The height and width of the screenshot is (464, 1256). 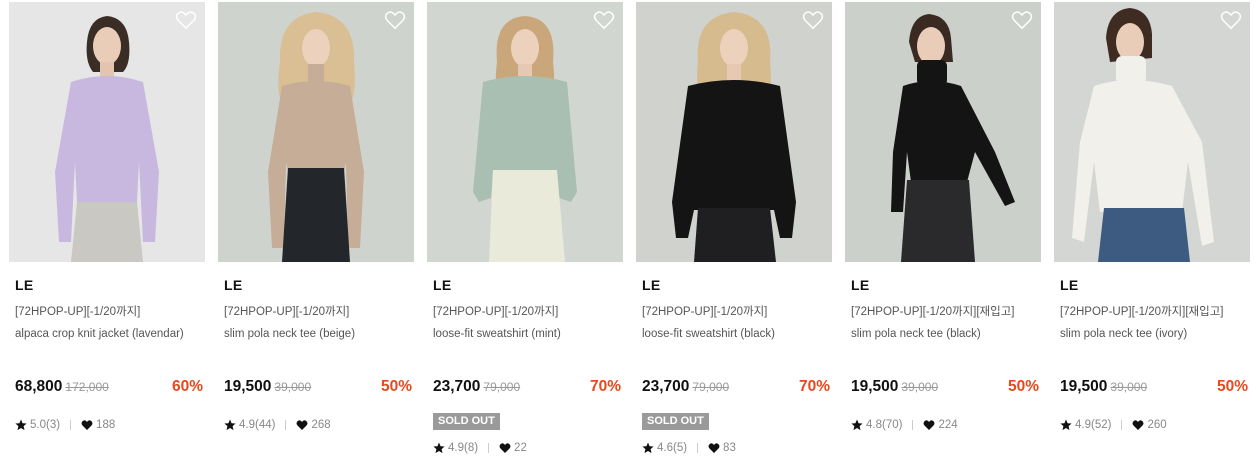 I want to click on review-meta: 5.0(3) 188, so click(x=65, y=425).